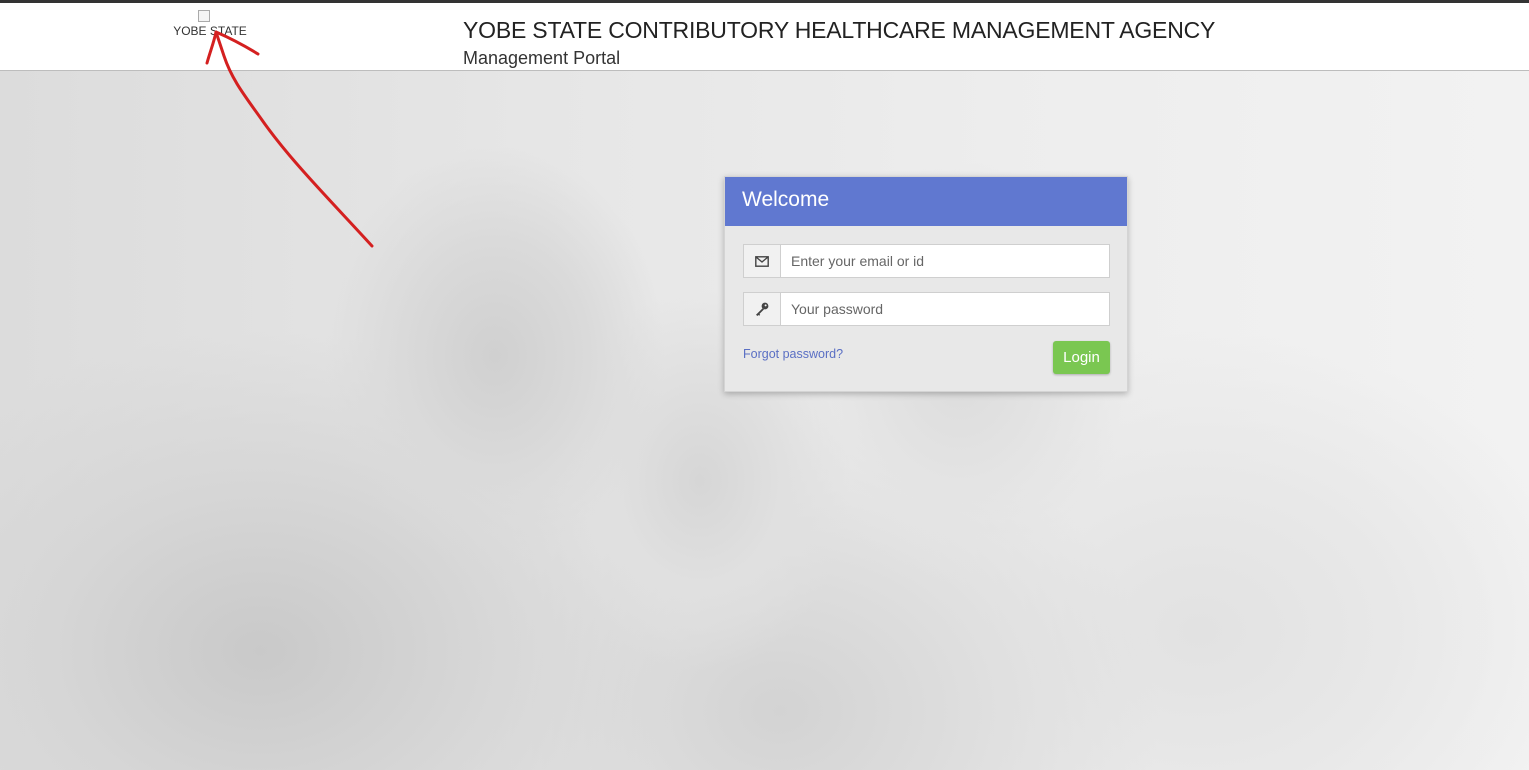  I want to click on login-heading: Welcome, so click(926, 201).